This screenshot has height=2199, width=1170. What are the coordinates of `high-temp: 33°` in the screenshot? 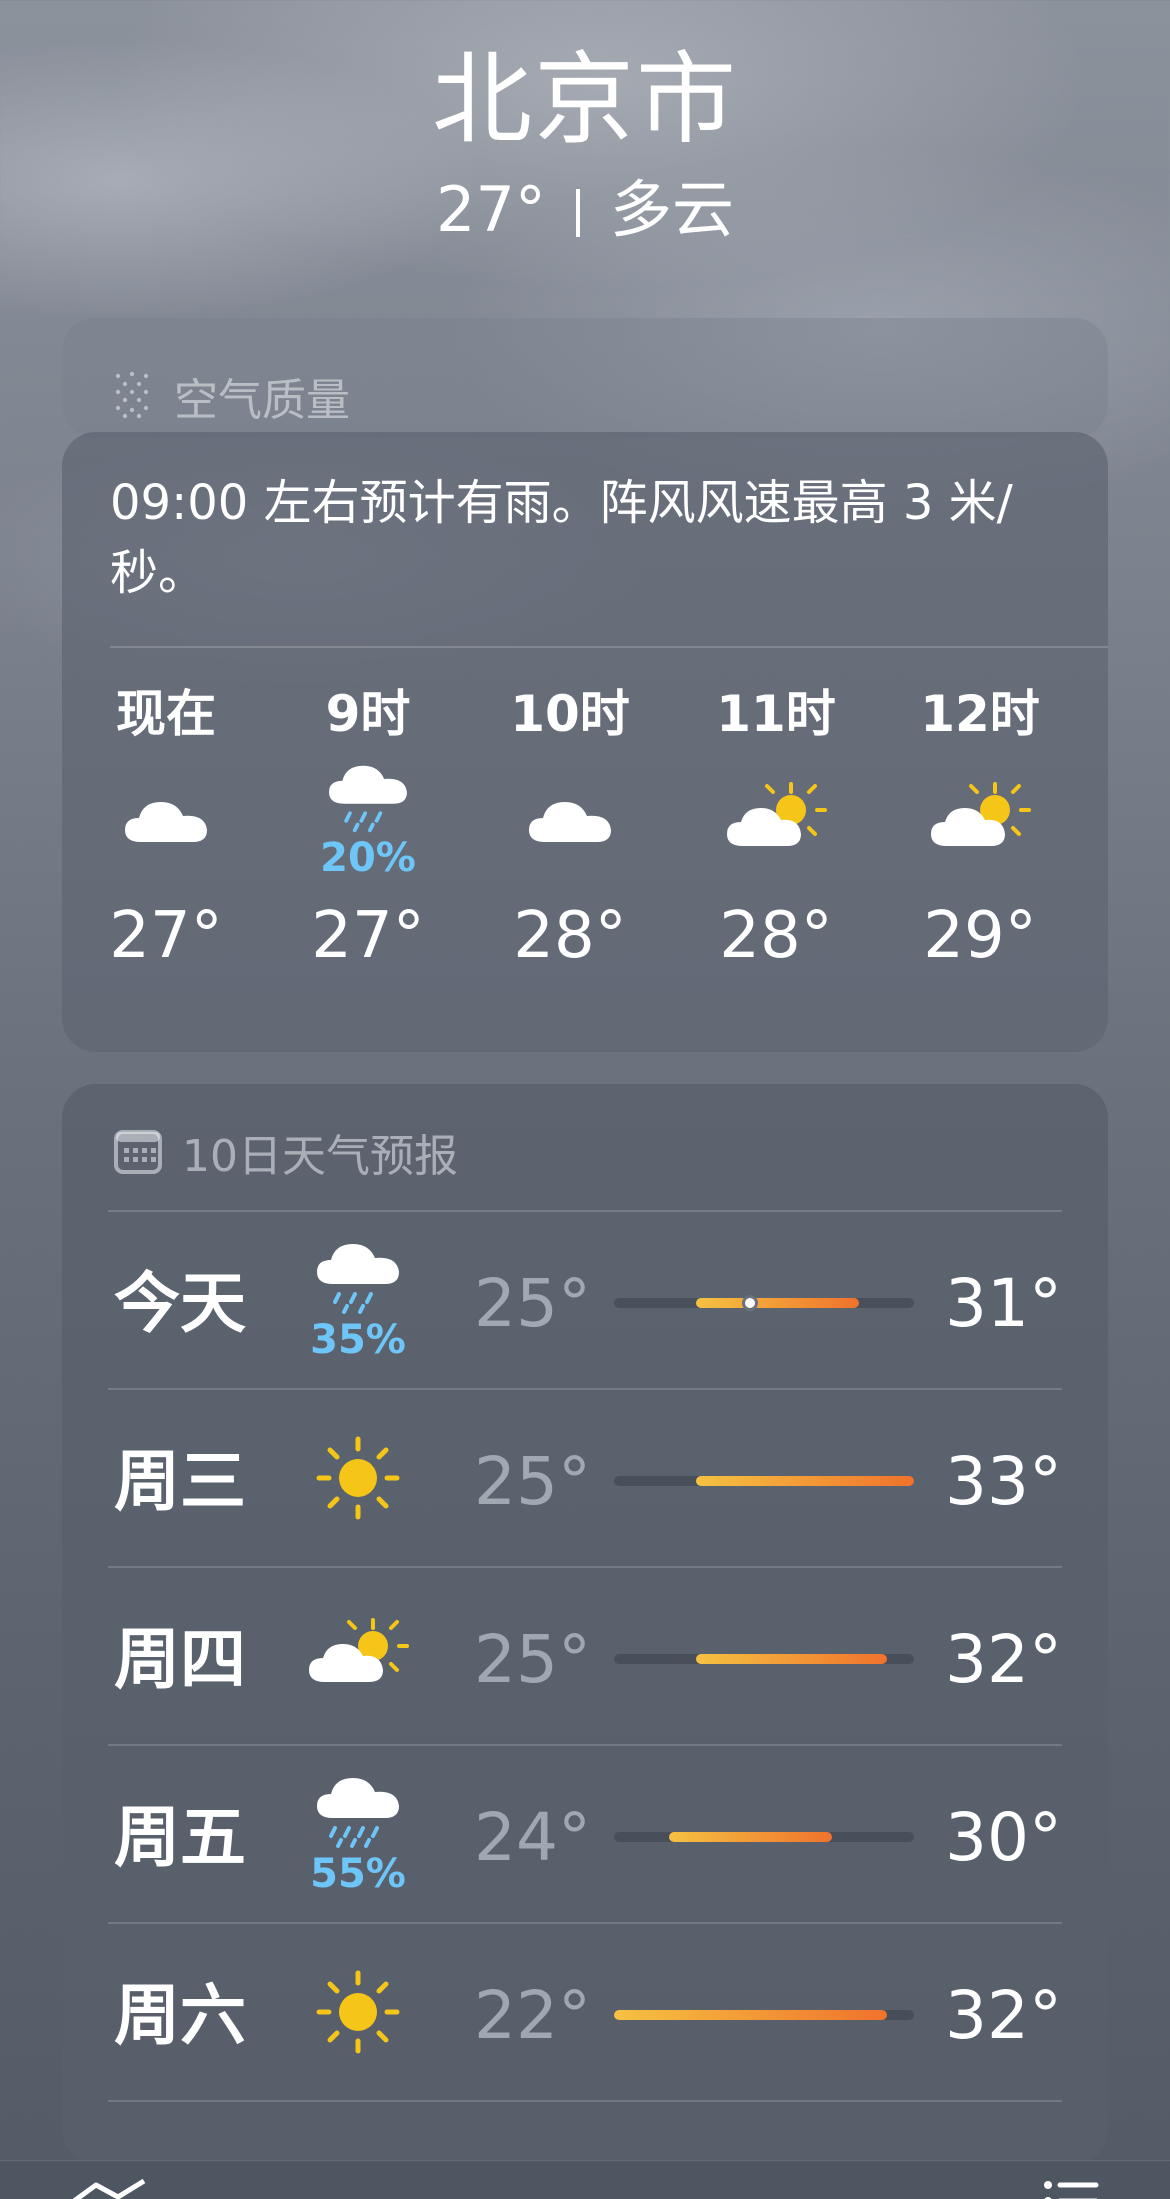 It's located at (1003, 1481).